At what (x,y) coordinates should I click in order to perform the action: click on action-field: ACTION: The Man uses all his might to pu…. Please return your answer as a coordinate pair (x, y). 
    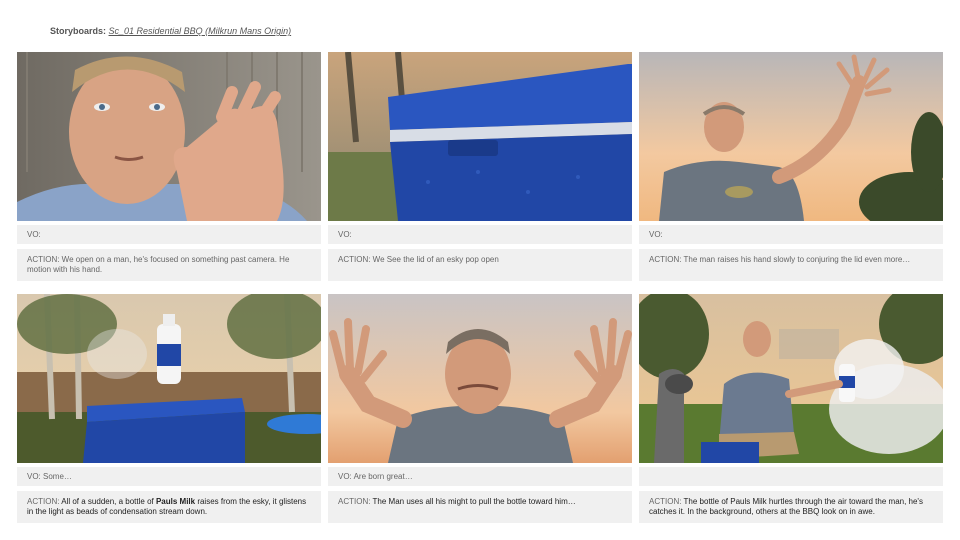
    Looking at the image, I should click on (480, 507).